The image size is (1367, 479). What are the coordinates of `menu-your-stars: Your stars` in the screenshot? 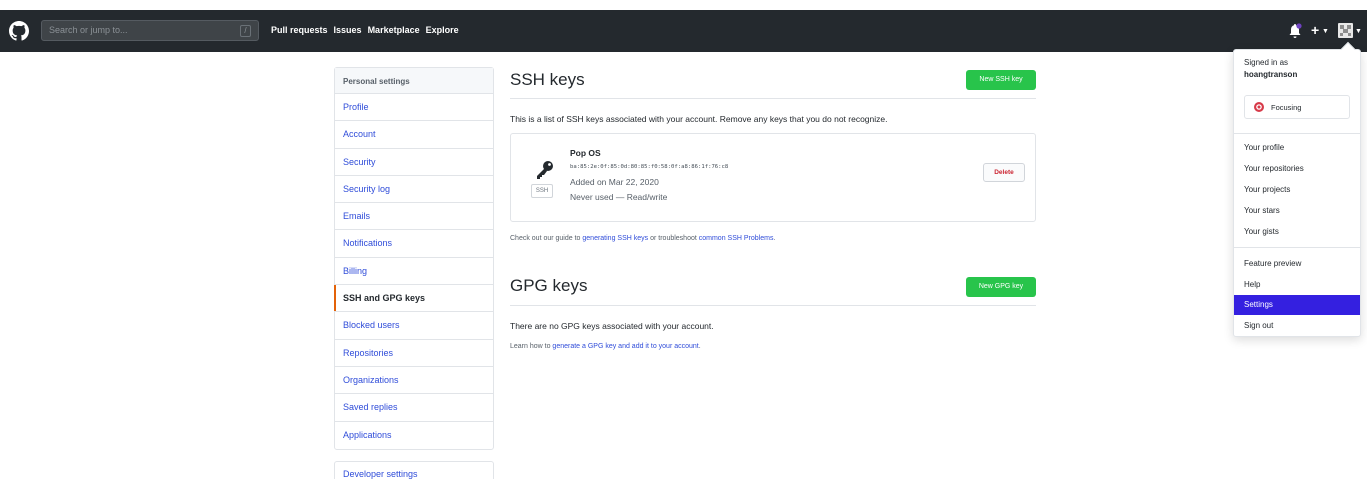 It's located at (1297, 211).